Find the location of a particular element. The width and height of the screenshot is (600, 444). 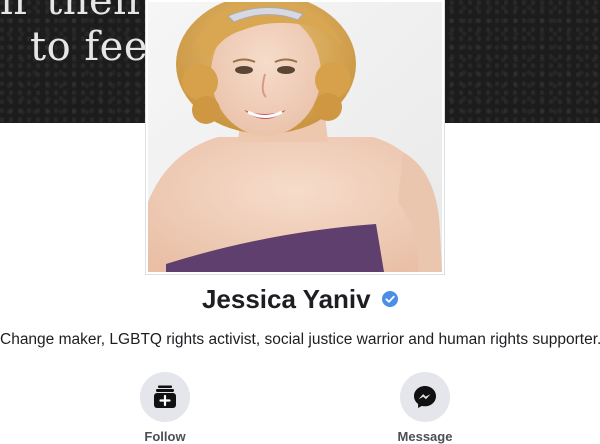

follow-button-circle is located at coordinates (165, 397).